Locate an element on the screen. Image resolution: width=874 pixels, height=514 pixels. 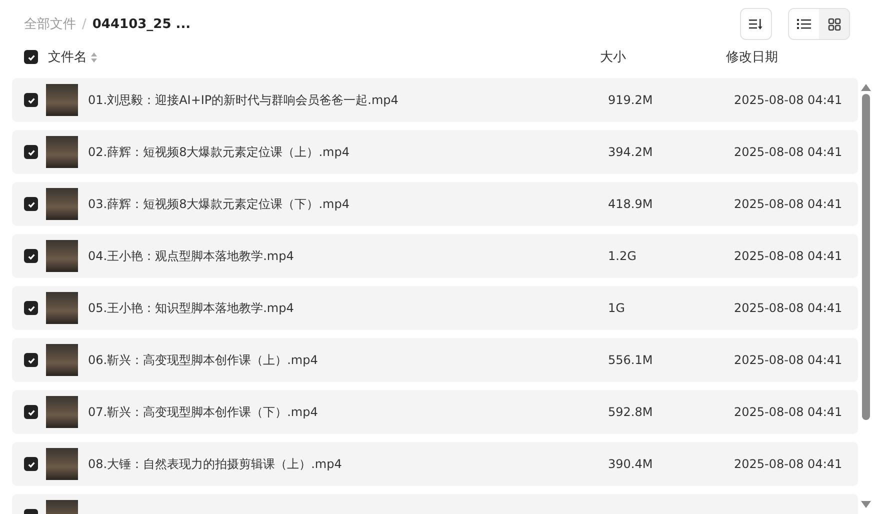
sort-icon is located at coordinates (756, 24).